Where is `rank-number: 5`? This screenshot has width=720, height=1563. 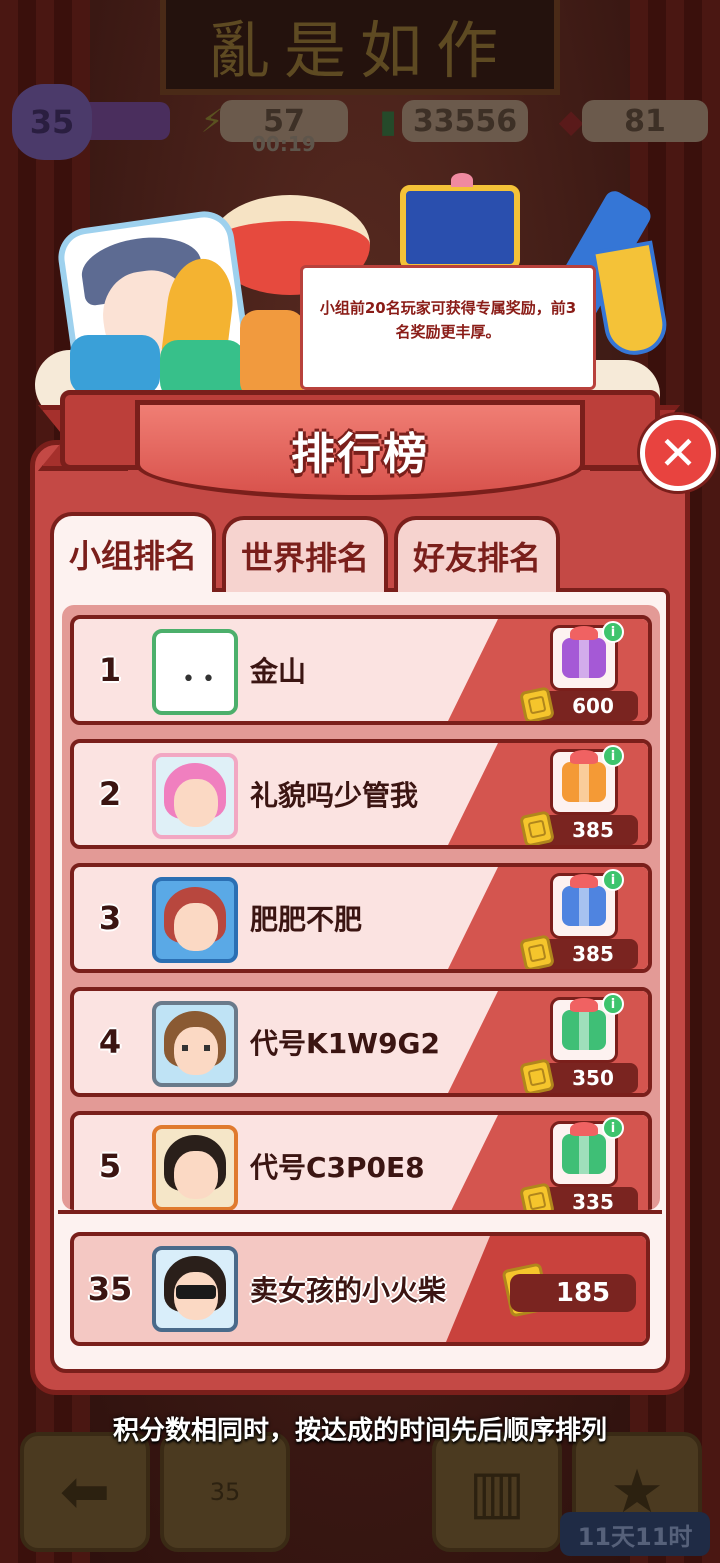 rank-number: 5 is located at coordinates (110, 1166).